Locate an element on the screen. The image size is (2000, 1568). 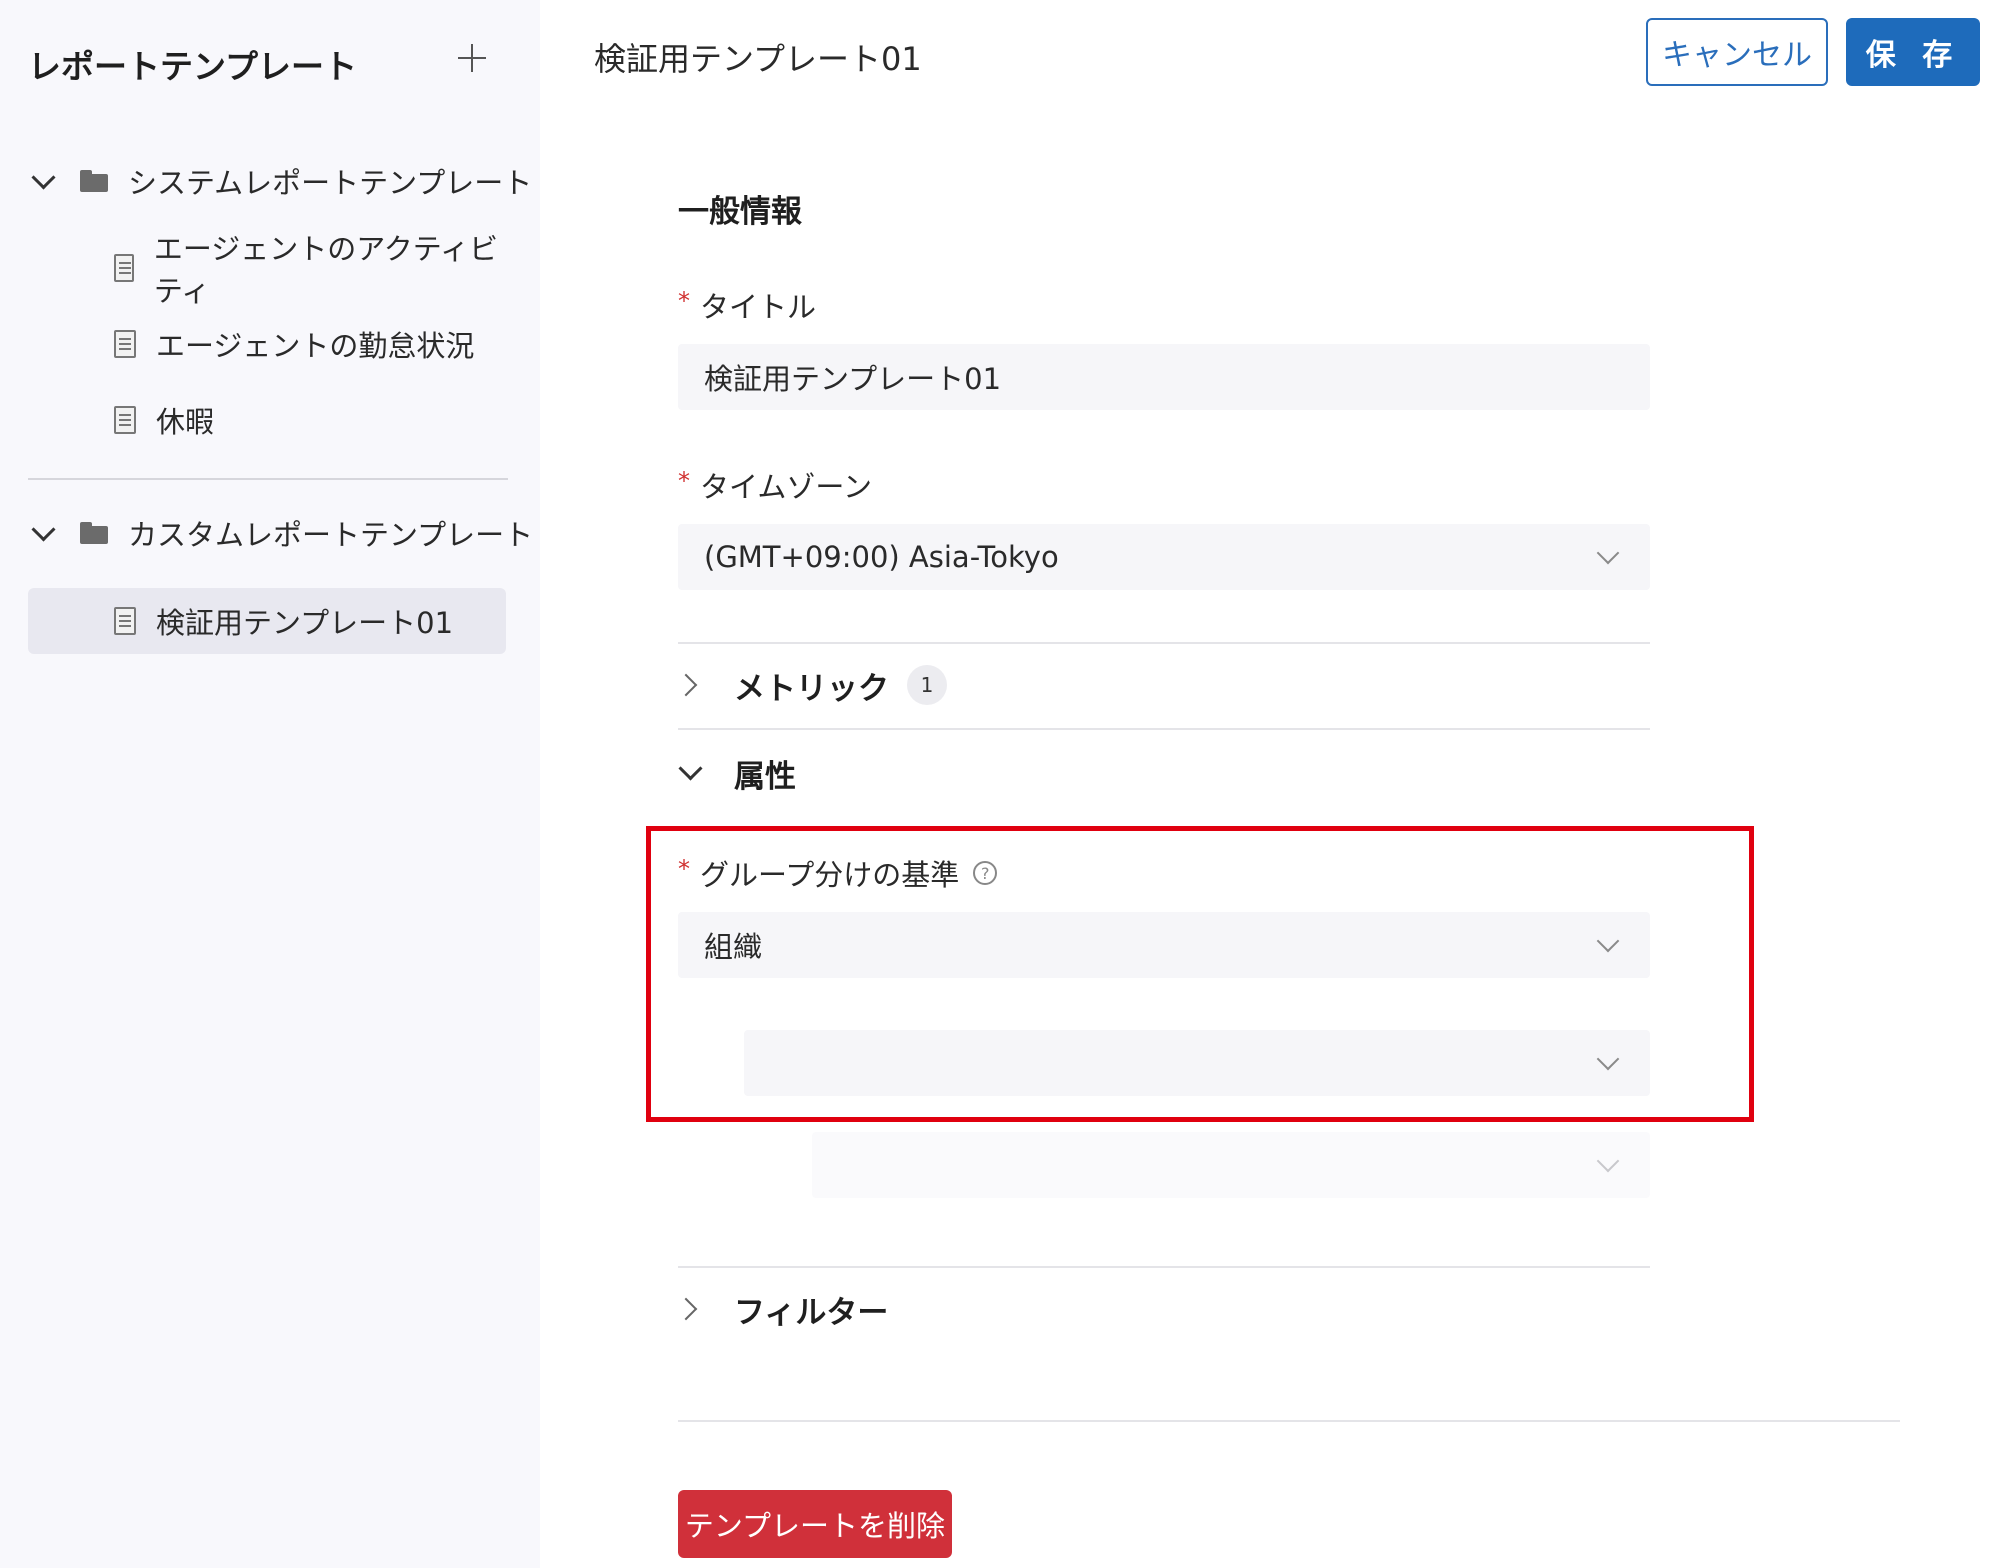
sidebar-item-vacation: 休暇 is located at coordinates (267, 420).